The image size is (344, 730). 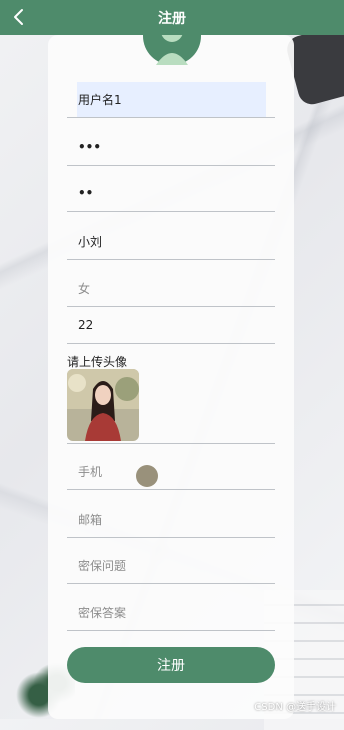 I want to click on confirm-password-field: ••, so click(x=171, y=193).